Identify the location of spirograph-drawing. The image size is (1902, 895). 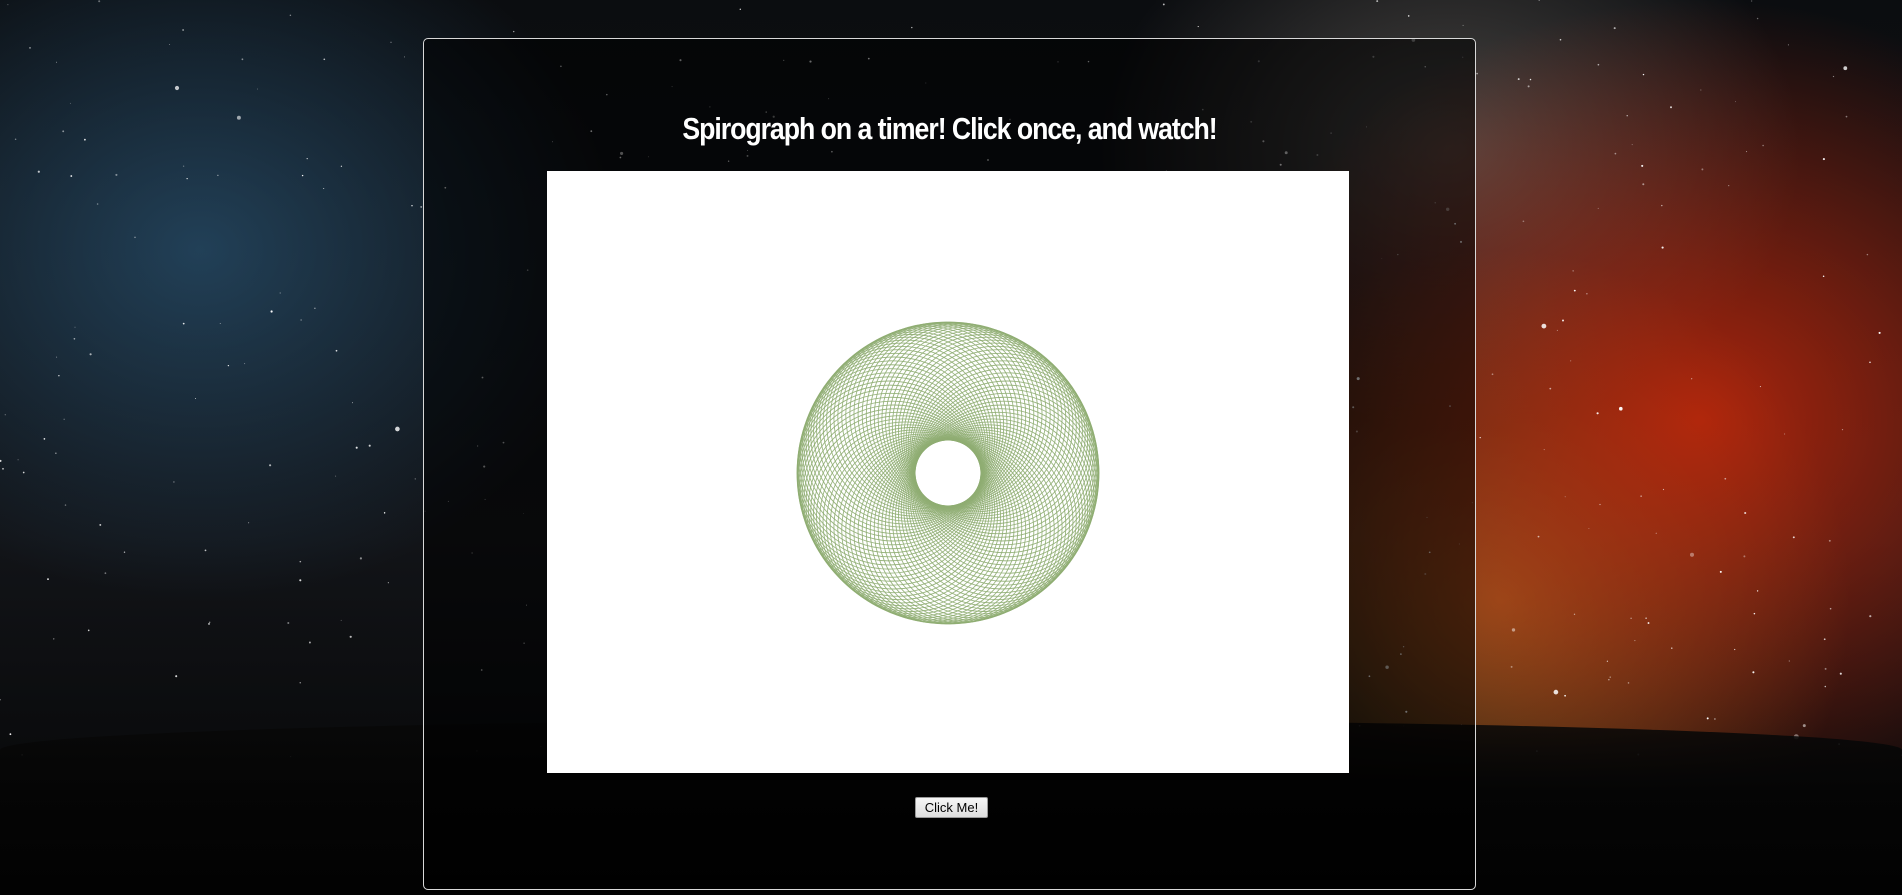
(948, 473).